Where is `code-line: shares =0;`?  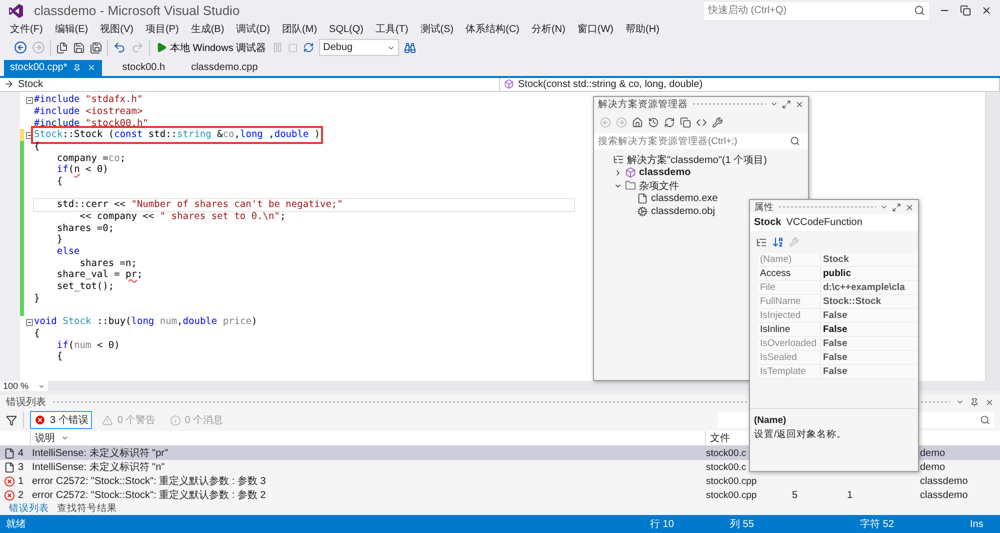 code-line: shares =0; is located at coordinates (85, 228).